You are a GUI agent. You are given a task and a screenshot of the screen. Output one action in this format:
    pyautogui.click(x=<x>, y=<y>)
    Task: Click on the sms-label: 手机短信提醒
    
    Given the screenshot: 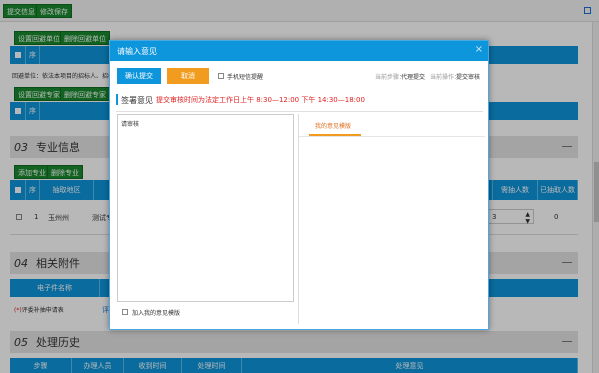 What is the action you would take?
    pyautogui.click(x=245, y=77)
    